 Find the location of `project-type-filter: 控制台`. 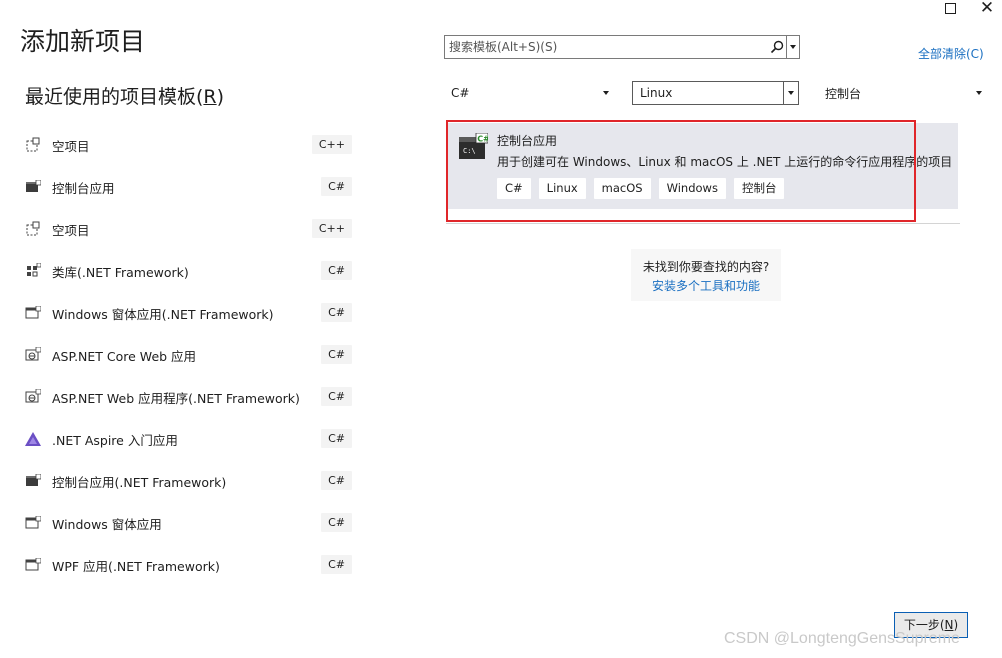

project-type-filter: 控制台 is located at coordinates (902, 93).